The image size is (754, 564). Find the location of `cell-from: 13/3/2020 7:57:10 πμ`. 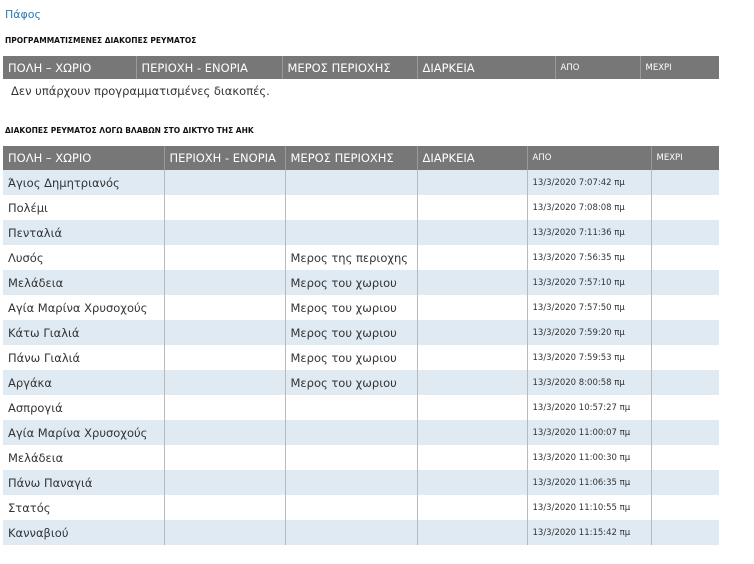

cell-from: 13/3/2020 7:57:10 πμ is located at coordinates (589, 282).